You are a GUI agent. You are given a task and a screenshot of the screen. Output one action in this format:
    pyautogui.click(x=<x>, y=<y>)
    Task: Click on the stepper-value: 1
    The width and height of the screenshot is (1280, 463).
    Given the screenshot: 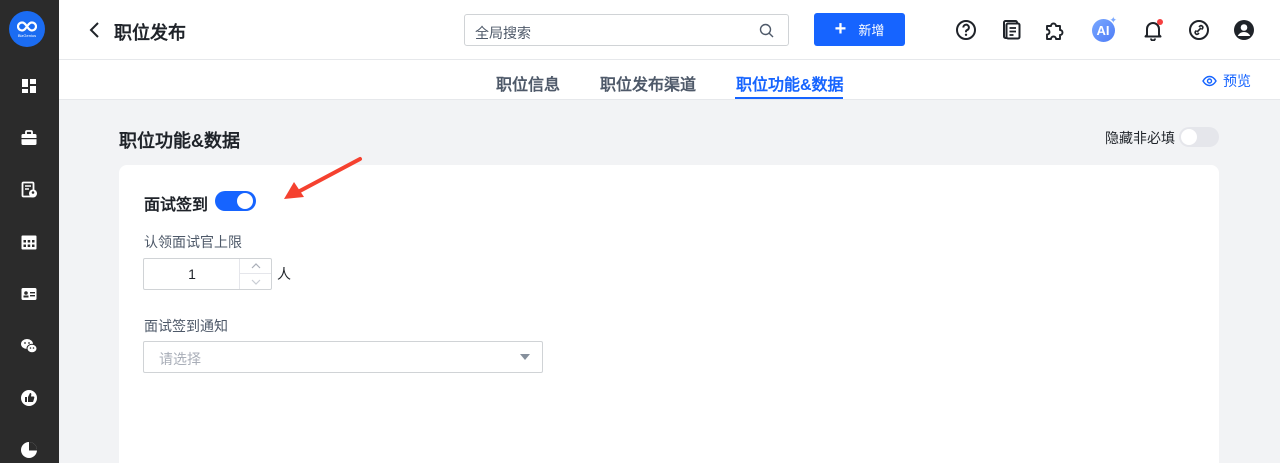 What is the action you would take?
    pyautogui.click(x=192, y=274)
    